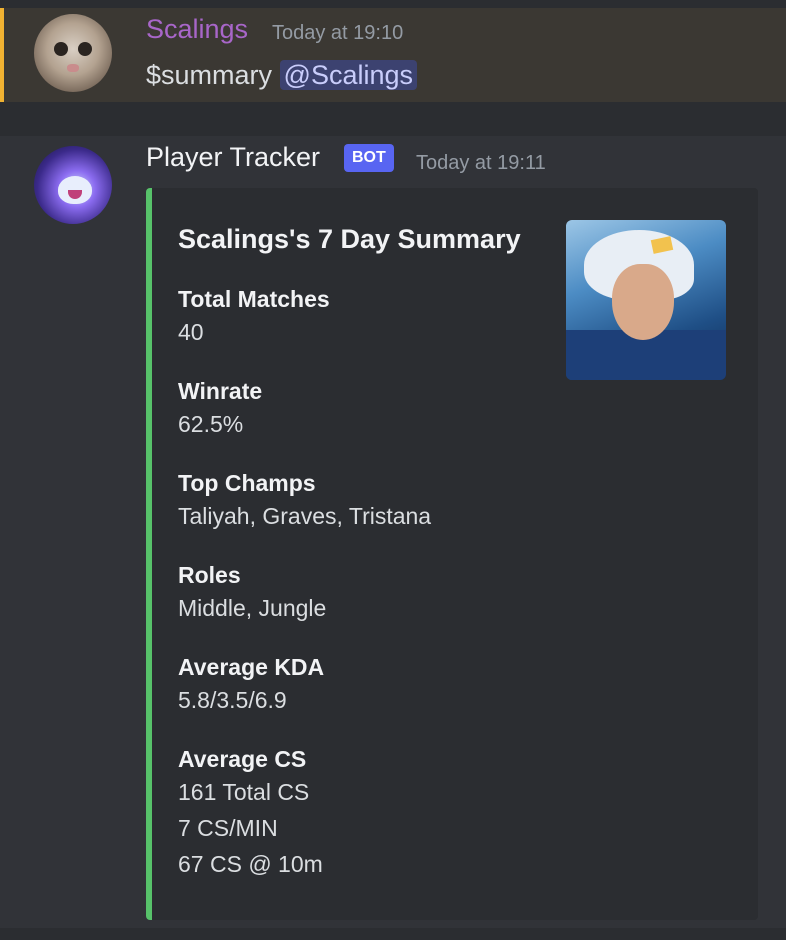 The width and height of the screenshot is (786, 940). Describe the element at coordinates (304, 501) in the screenshot. I see `field-top-champs: Top Champs Taliyah, Graves, Tristana` at that location.